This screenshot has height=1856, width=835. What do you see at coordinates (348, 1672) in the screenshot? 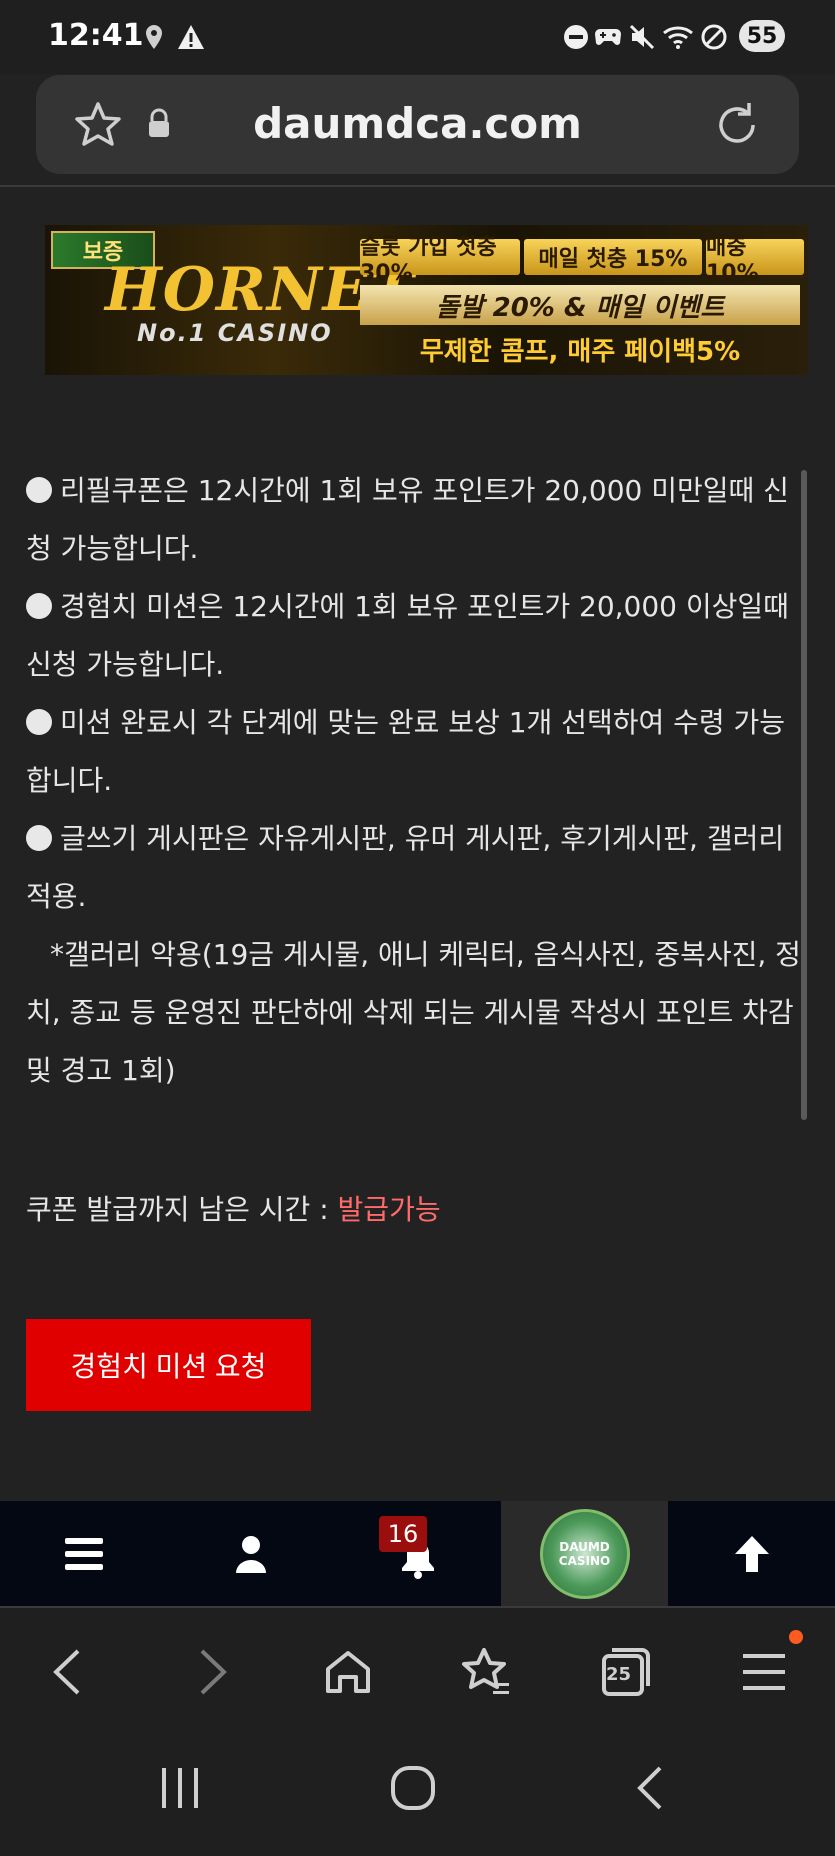
I see `home-icon` at bounding box center [348, 1672].